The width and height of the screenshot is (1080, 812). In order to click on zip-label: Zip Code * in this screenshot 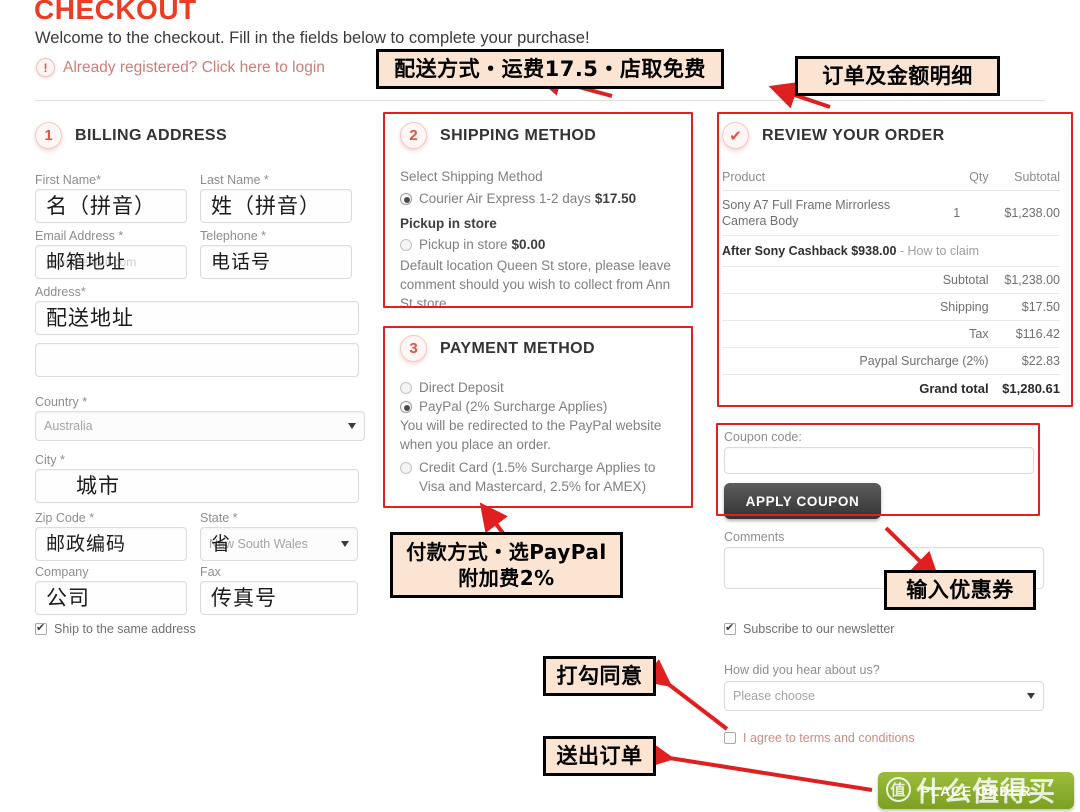, I will do `click(65, 518)`.